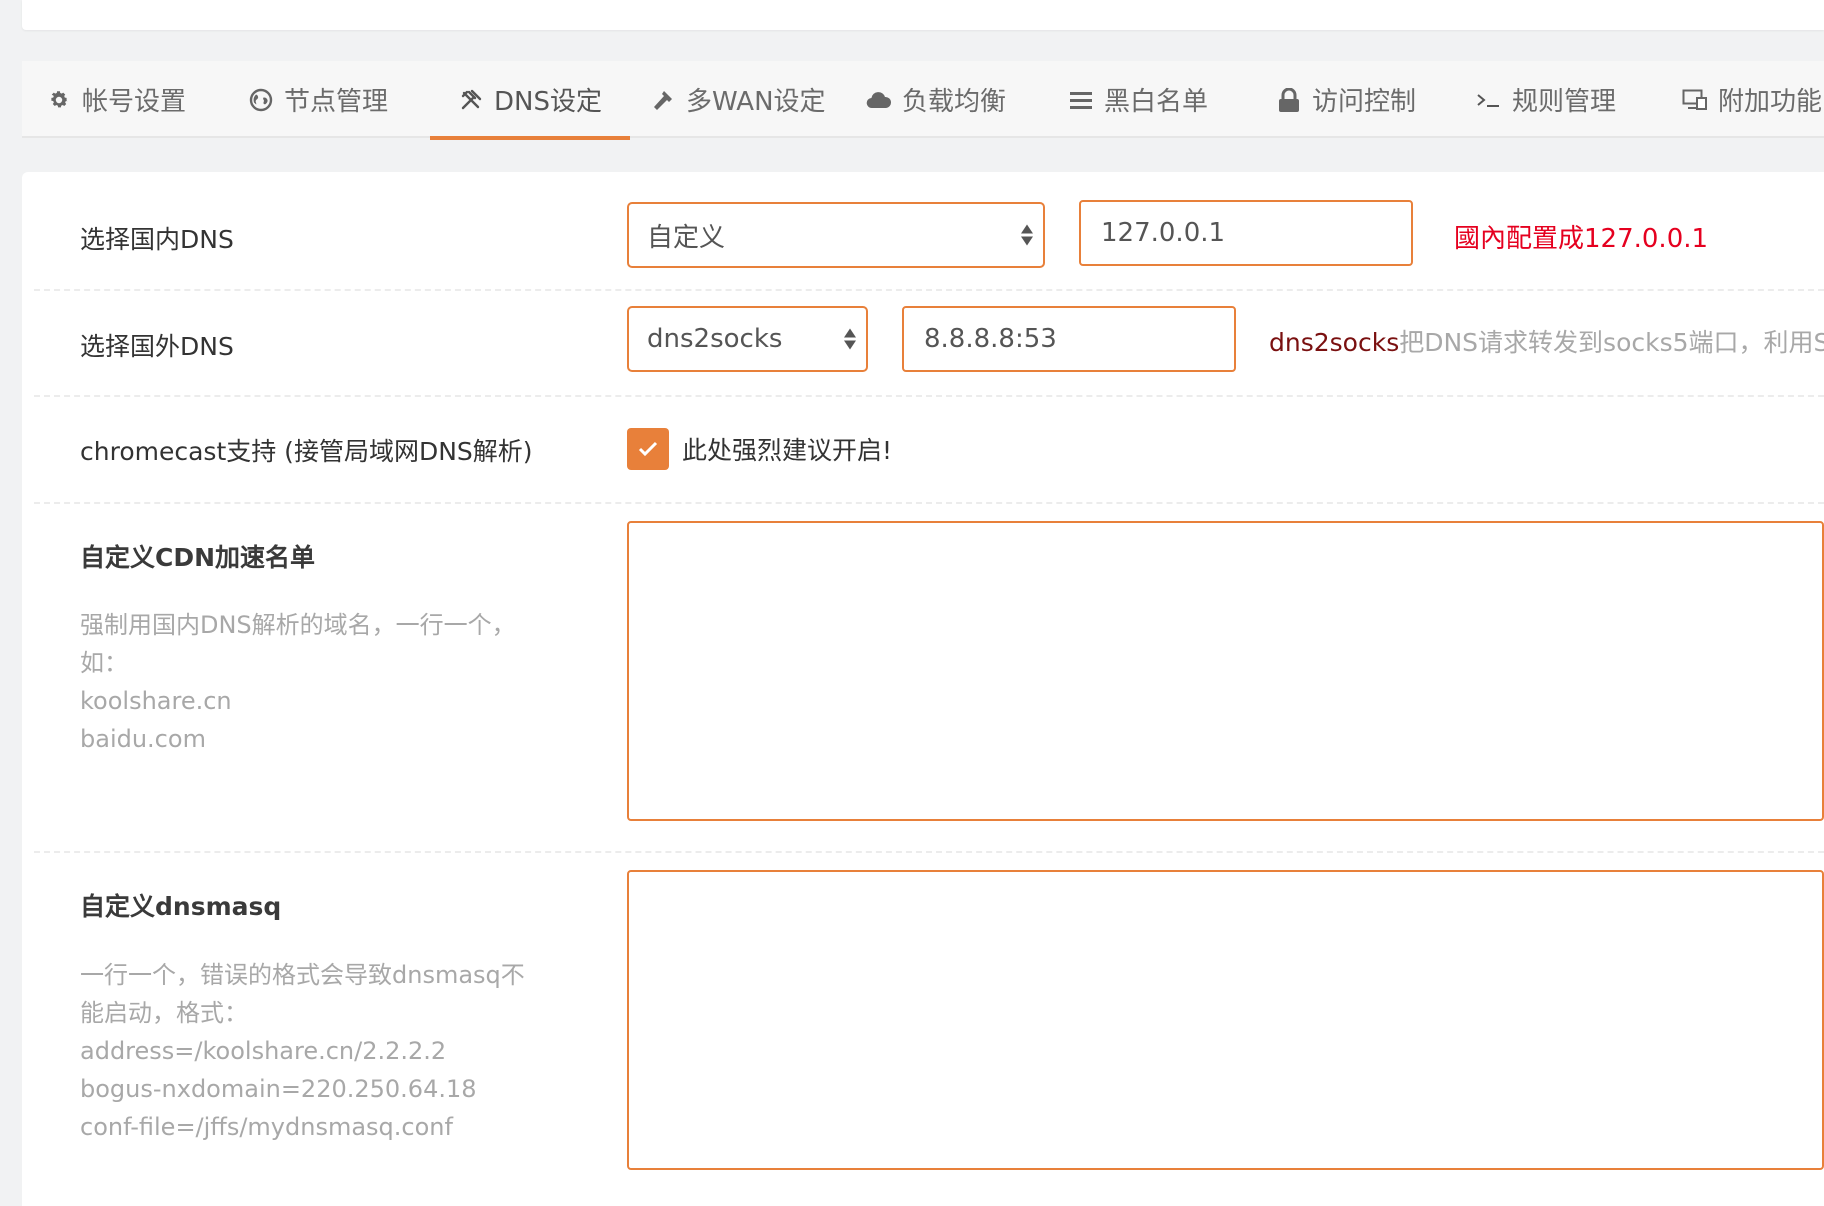 Image resolution: width=1824 pixels, height=1206 pixels. I want to click on tab-label: 多WAN设定, so click(756, 102).